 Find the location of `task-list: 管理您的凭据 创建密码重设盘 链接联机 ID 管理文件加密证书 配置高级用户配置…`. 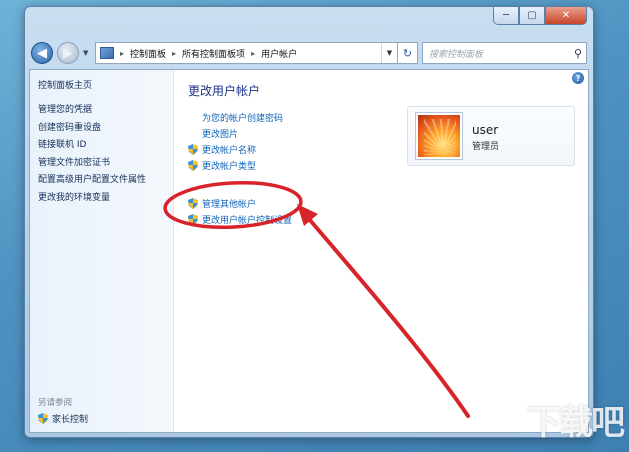

task-list: 管理您的凭据 创建密码重设盘 链接联机 ID 管理文件加密证书 配置高级用户配置… is located at coordinates (92, 154).